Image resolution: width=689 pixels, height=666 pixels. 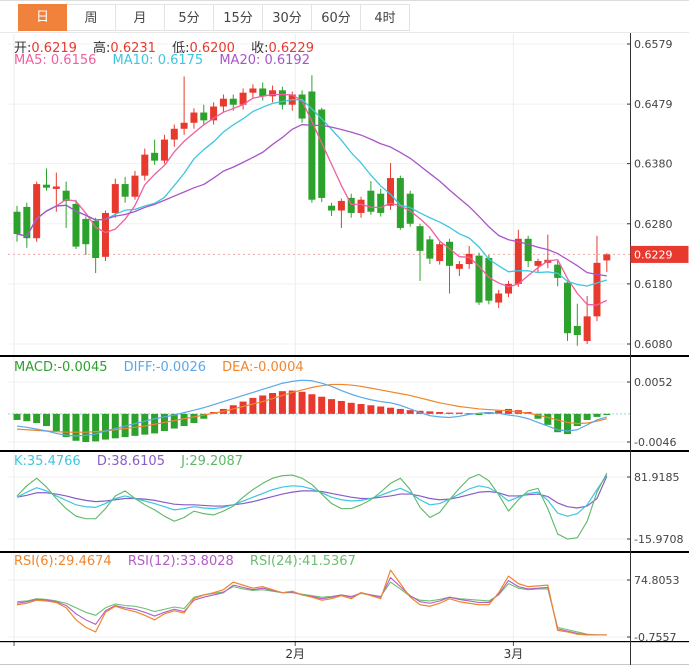 What do you see at coordinates (336, 17) in the screenshot?
I see `tab-60min: 60分` at bounding box center [336, 17].